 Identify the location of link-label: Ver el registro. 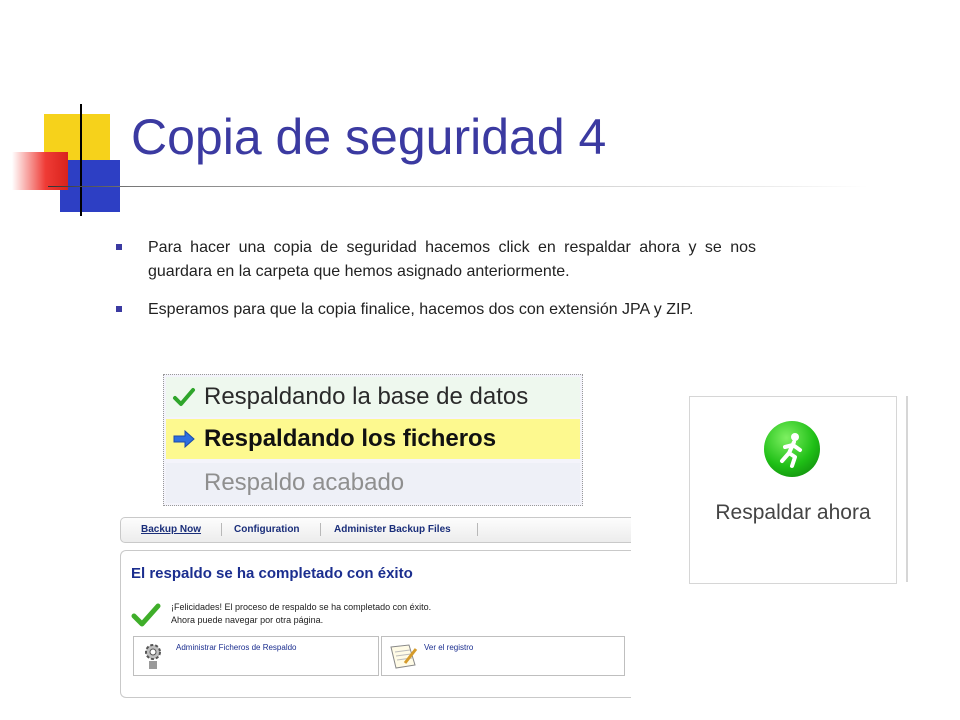
(449, 647).